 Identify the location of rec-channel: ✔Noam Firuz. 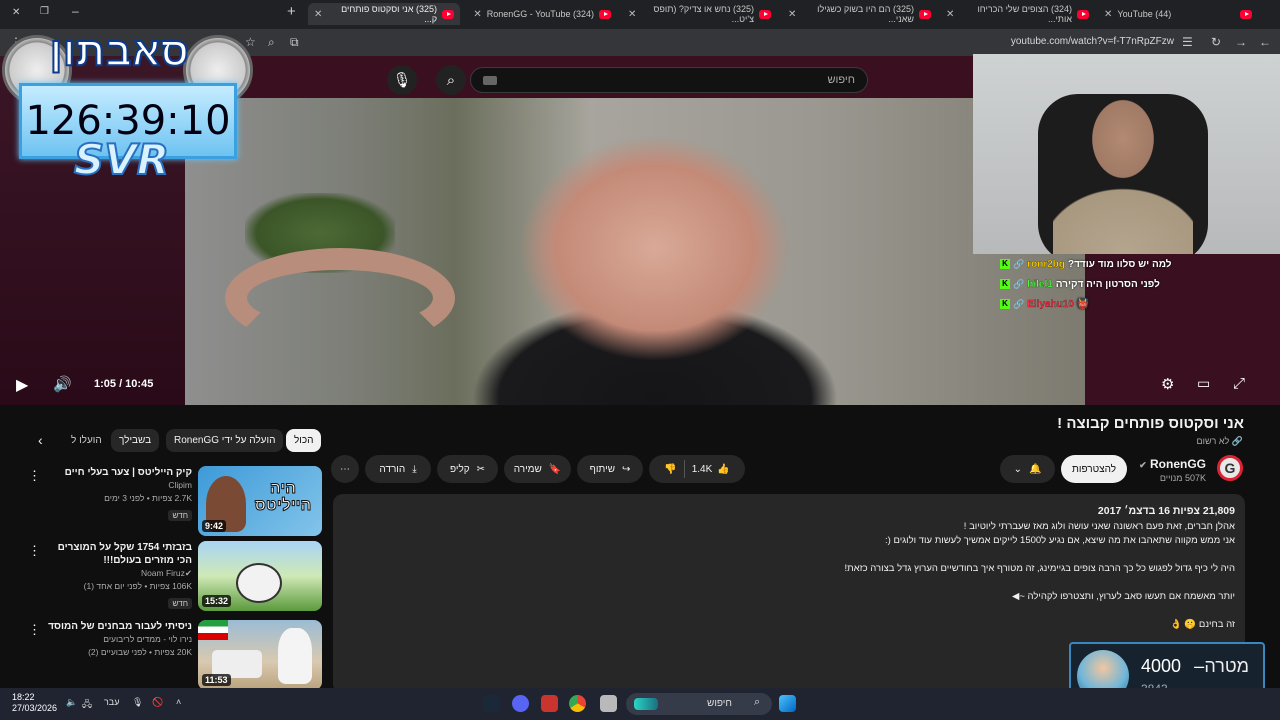
(117, 573).